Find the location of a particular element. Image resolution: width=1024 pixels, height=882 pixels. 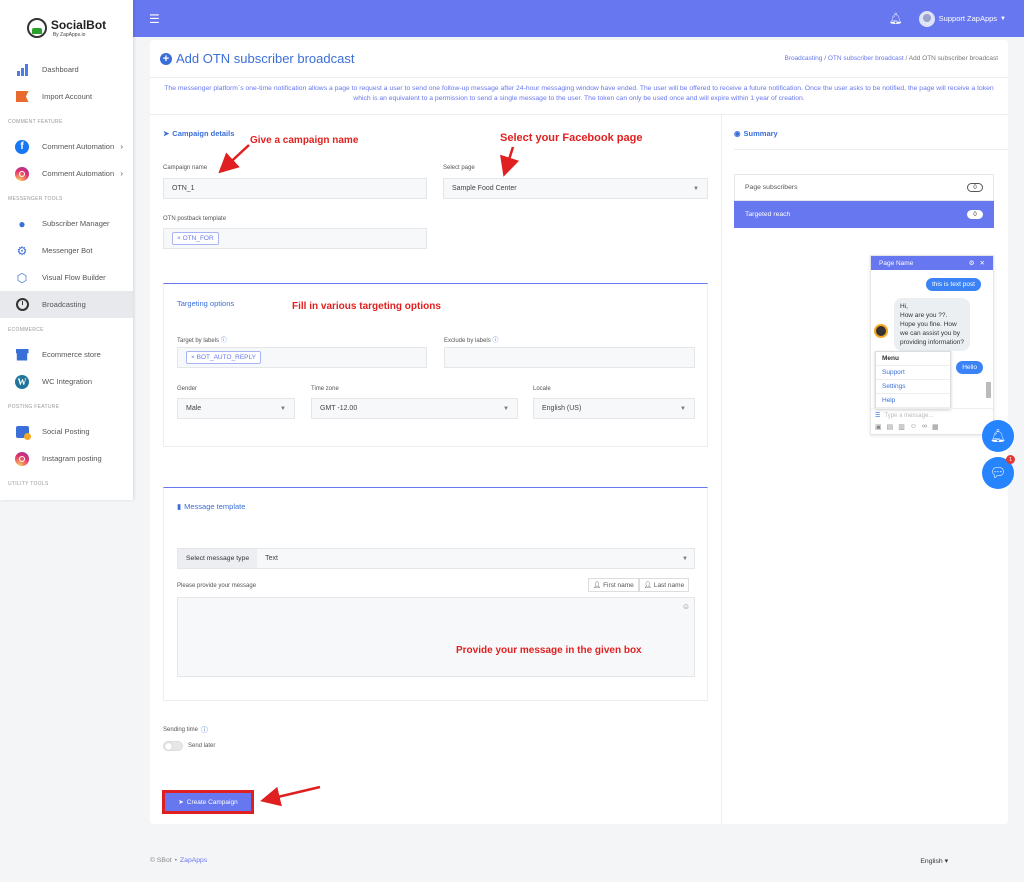

sidebar-item-label: Messenger Bot is located at coordinates (67, 250).